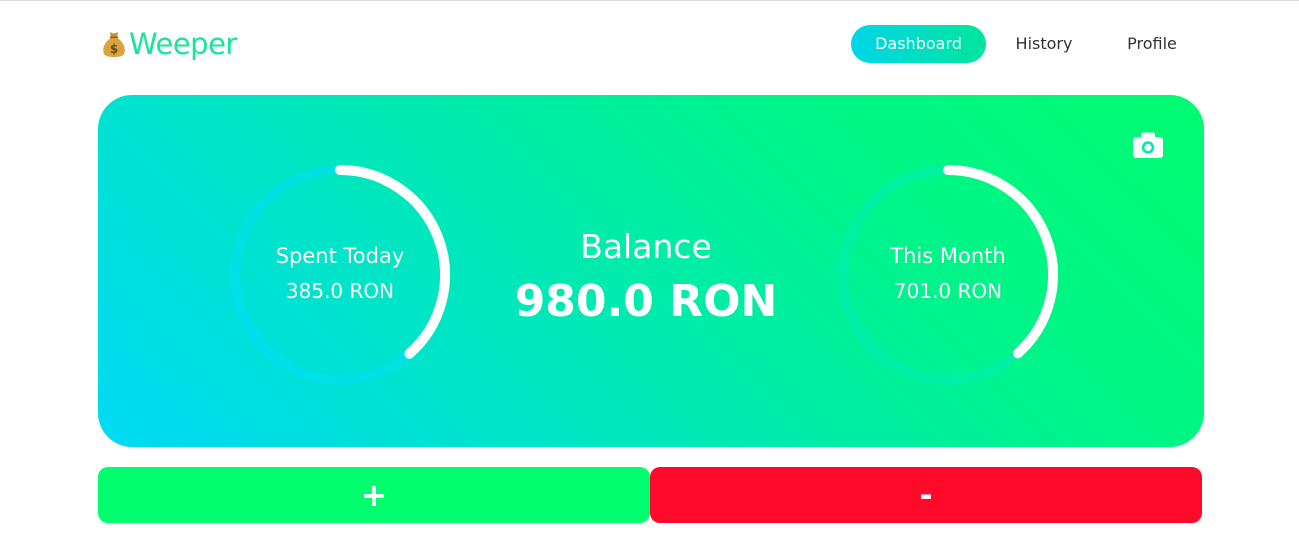 The image size is (1299, 550). What do you see at coordinates (340, 273) in the screenshot?
I see `spent-today-stat: Spent Today 385.0 RON` at bounding box center [340, 273].